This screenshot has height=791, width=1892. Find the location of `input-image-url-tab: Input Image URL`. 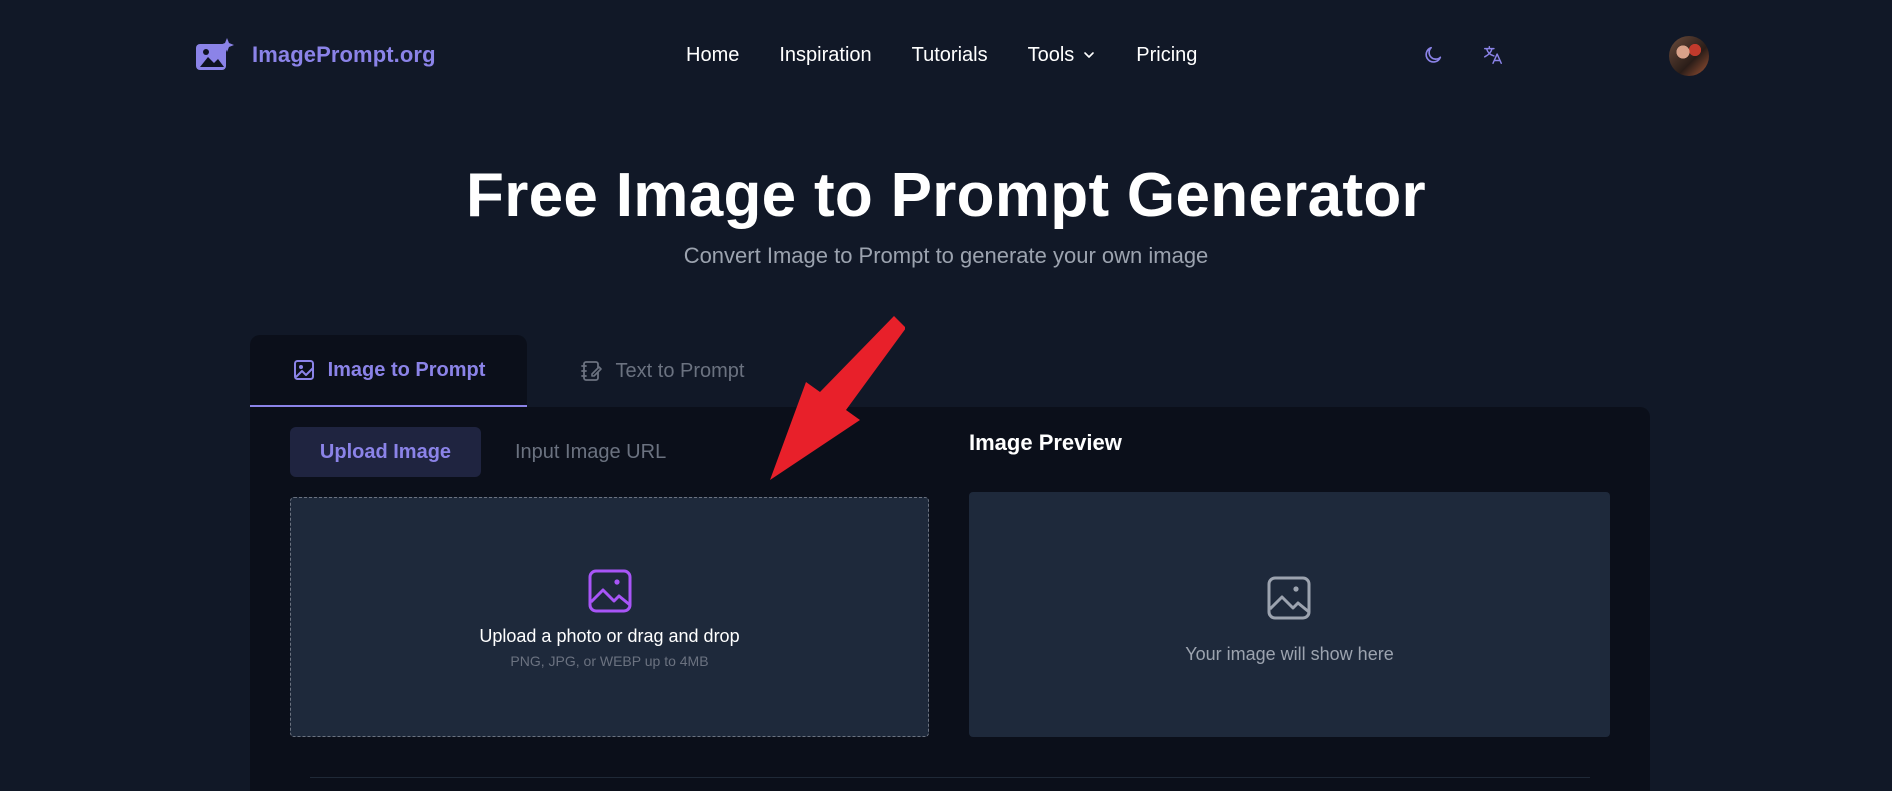

input-image-url-tab: Input Image URL is located at coordinates (590, 452).